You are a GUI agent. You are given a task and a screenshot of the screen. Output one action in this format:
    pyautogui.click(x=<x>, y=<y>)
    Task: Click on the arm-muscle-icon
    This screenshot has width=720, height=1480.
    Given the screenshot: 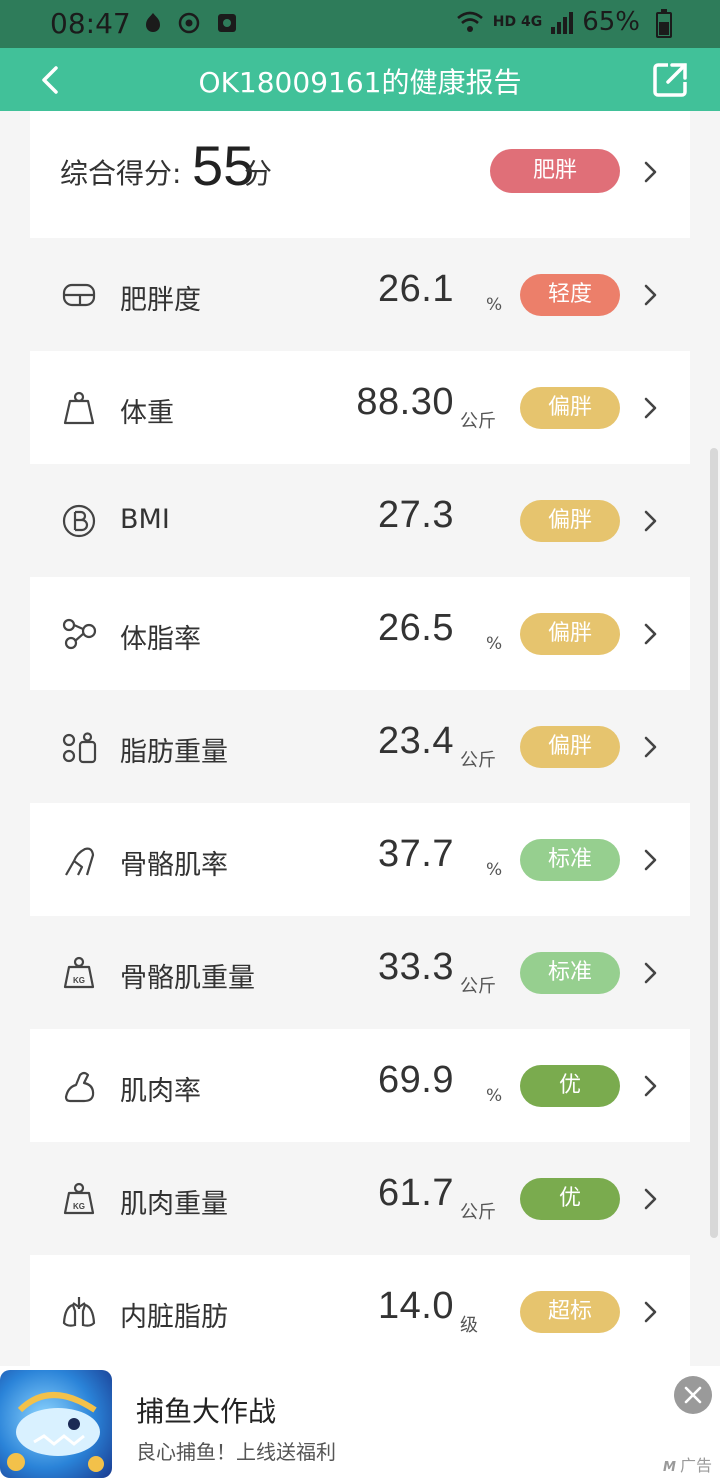 What is the action you would take?
    pyautogui.click(x=79, y=1087)
    